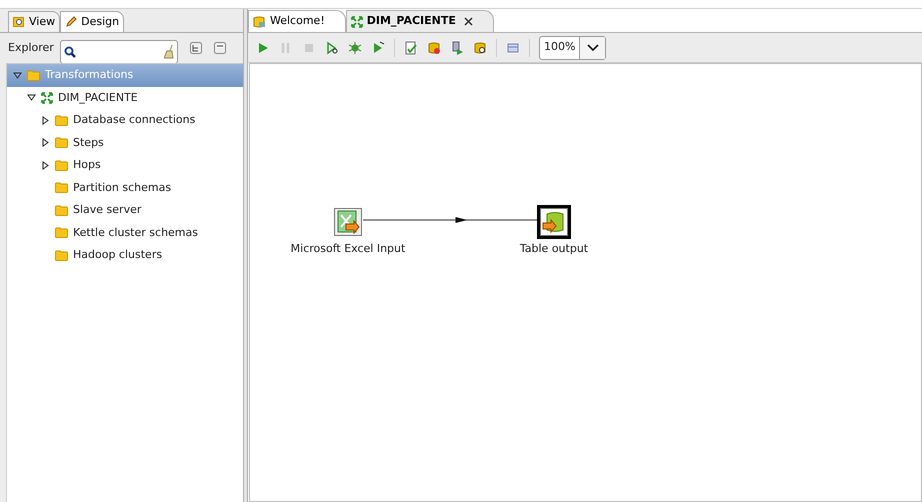  What do you see at coordinates (125, 120) in the screenshot?
I see `tree-item: Database connections` at bounding box center [125, 120].